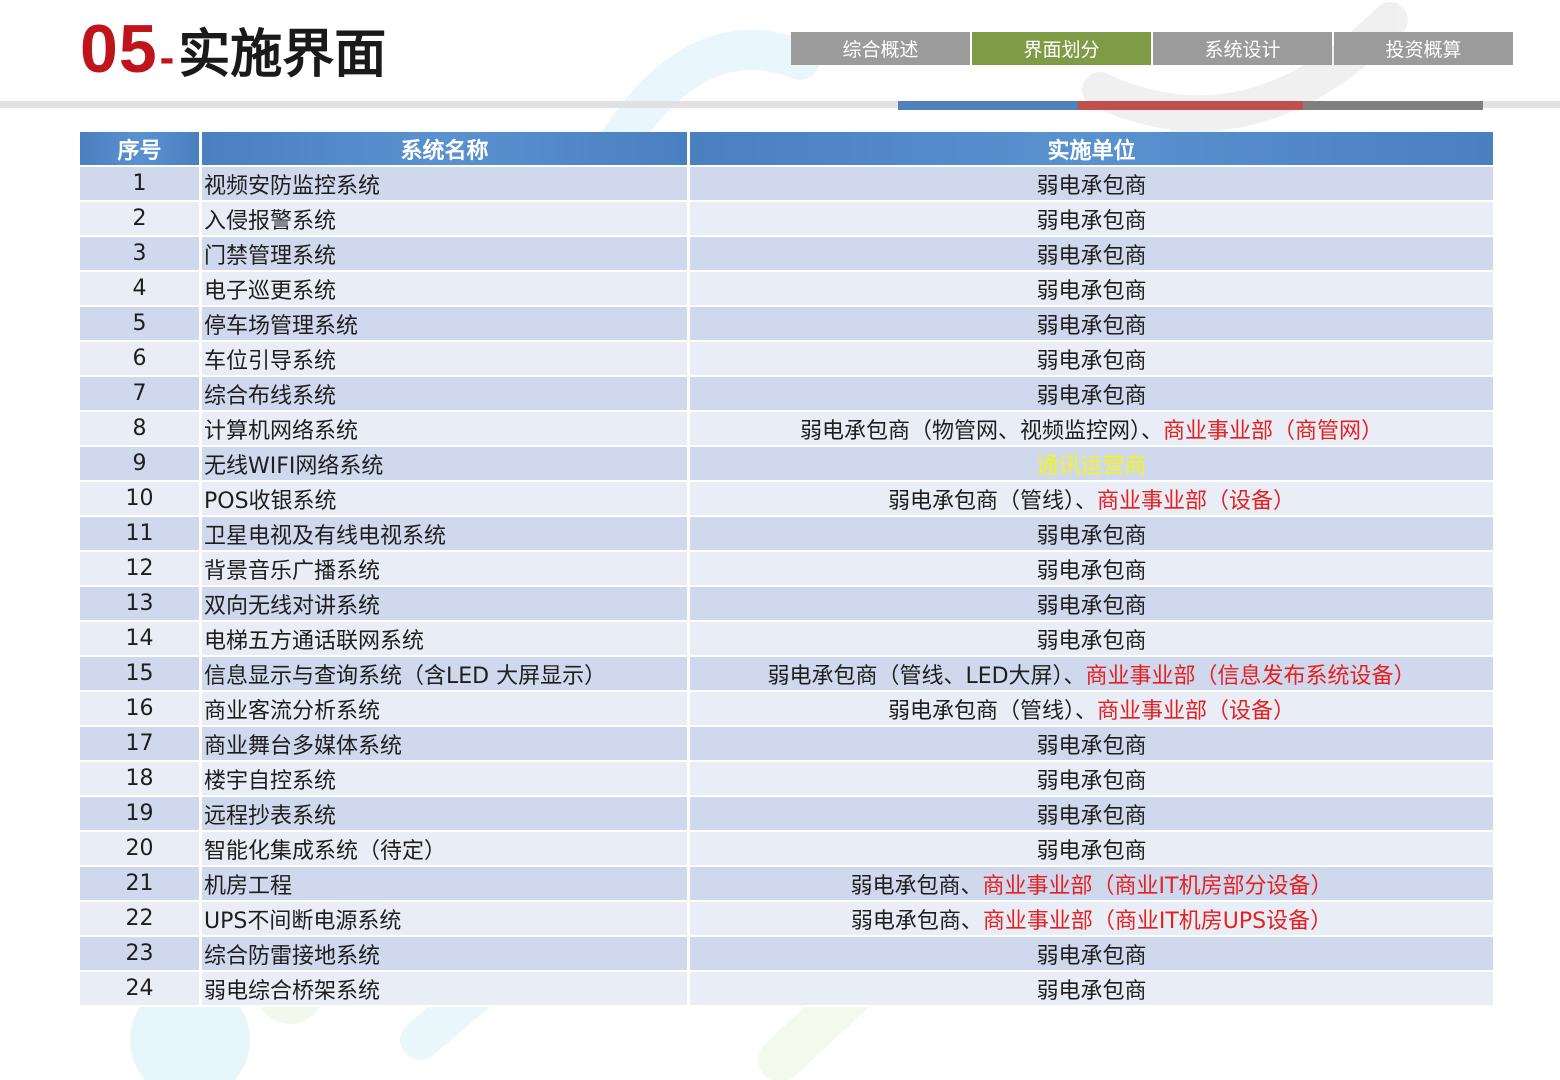 This screenshot has height=1080, width=1560. What do you see at coordinates (141, 324) in the screenshot?
I see `row-index: 5` at bounding box center [141, 324].